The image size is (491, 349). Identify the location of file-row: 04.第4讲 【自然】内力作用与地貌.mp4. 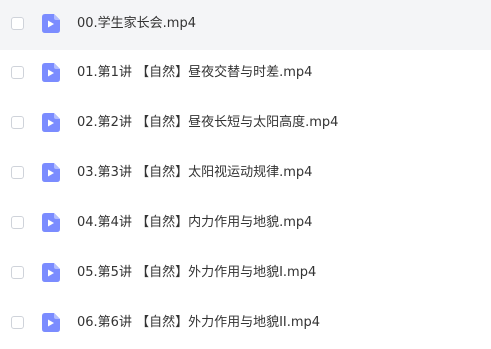
(245, 224).